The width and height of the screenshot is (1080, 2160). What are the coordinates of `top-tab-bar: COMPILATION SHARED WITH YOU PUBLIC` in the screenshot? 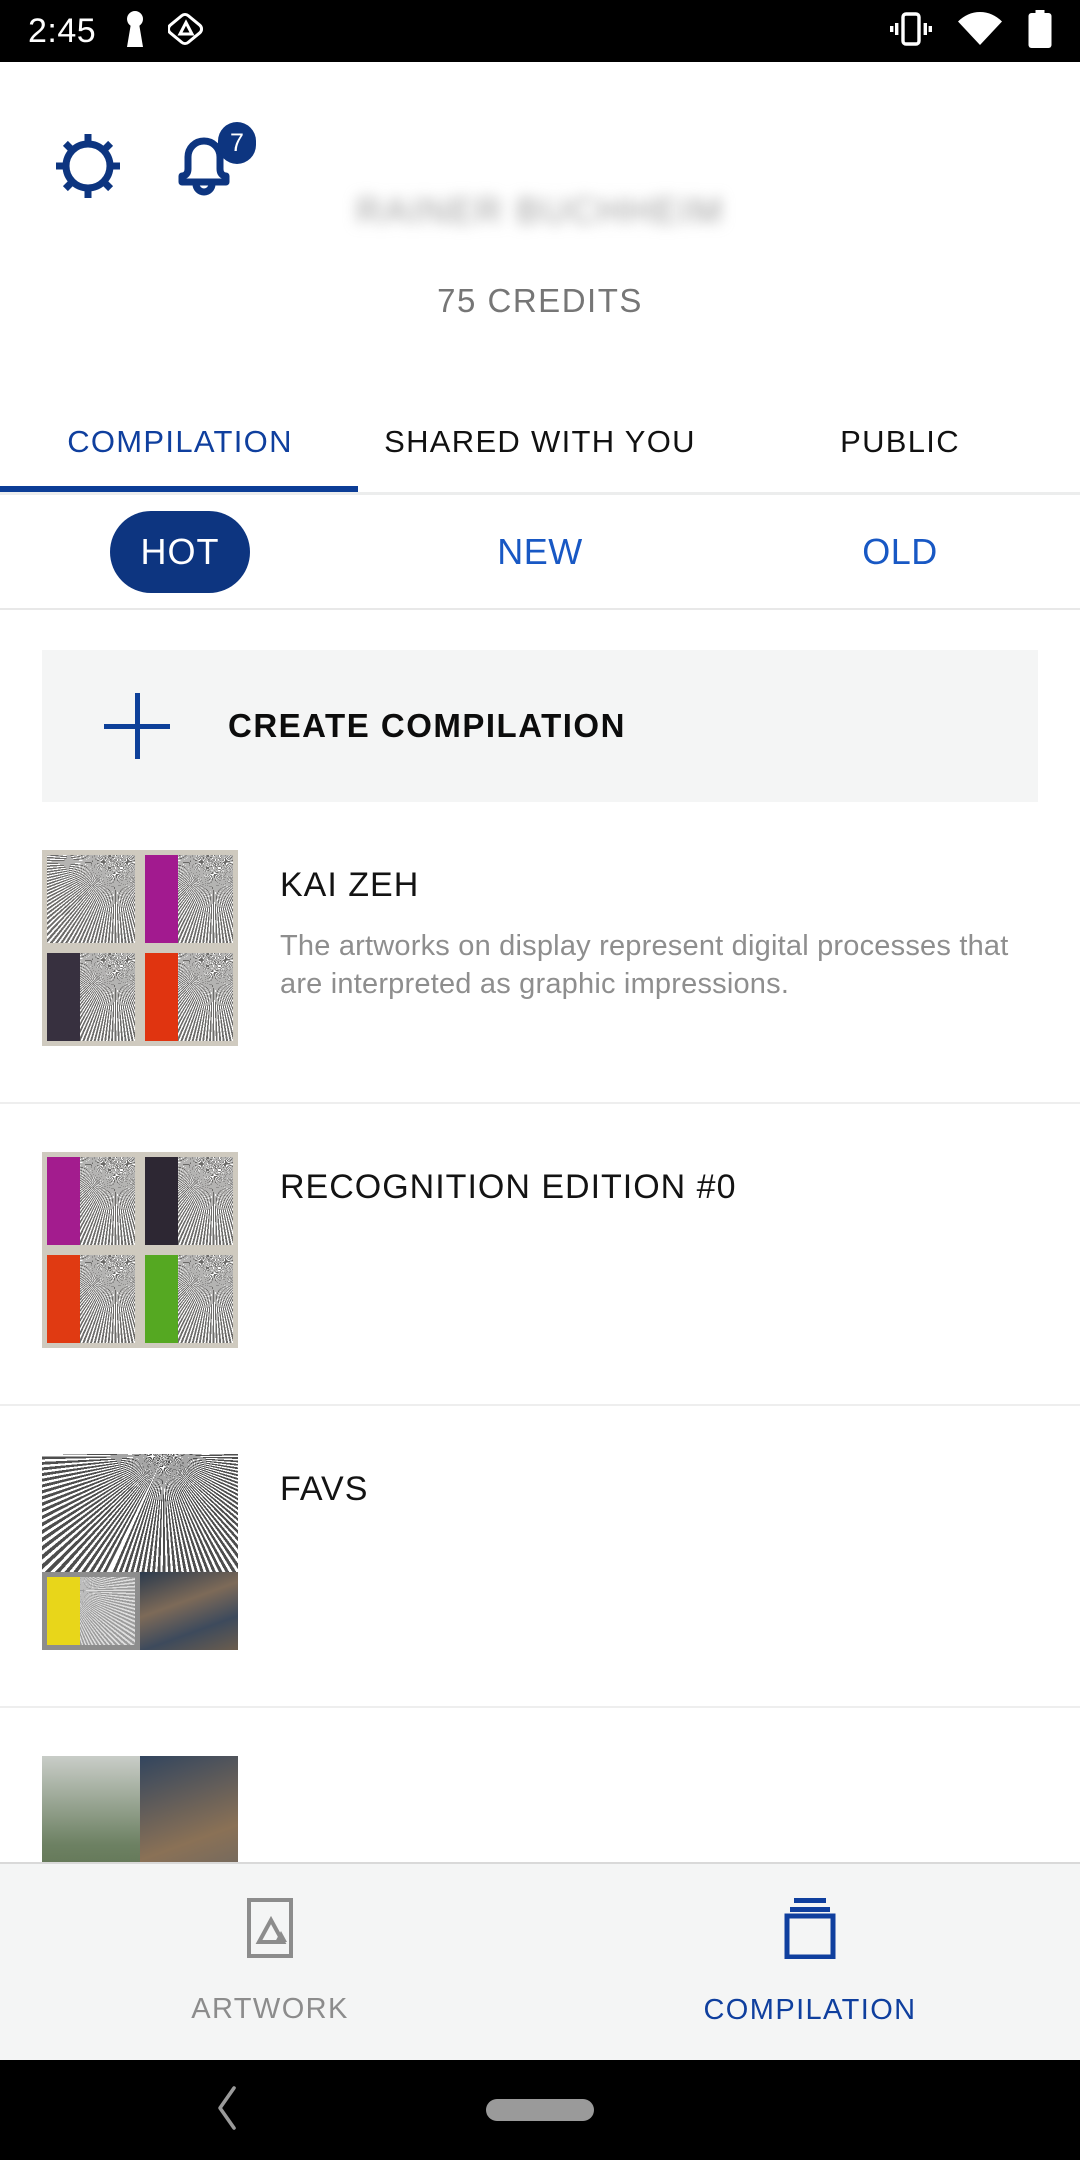 It's located at (540, 443).